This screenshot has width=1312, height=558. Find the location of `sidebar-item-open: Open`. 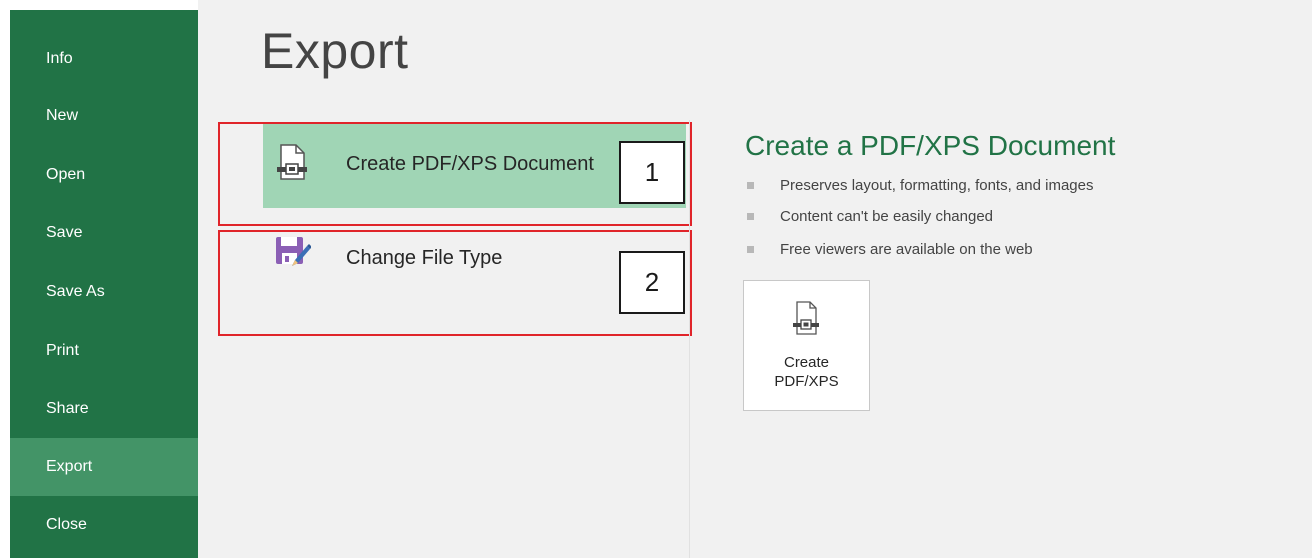

sidebar-item-open: Open is located at coordinates (104, 176).